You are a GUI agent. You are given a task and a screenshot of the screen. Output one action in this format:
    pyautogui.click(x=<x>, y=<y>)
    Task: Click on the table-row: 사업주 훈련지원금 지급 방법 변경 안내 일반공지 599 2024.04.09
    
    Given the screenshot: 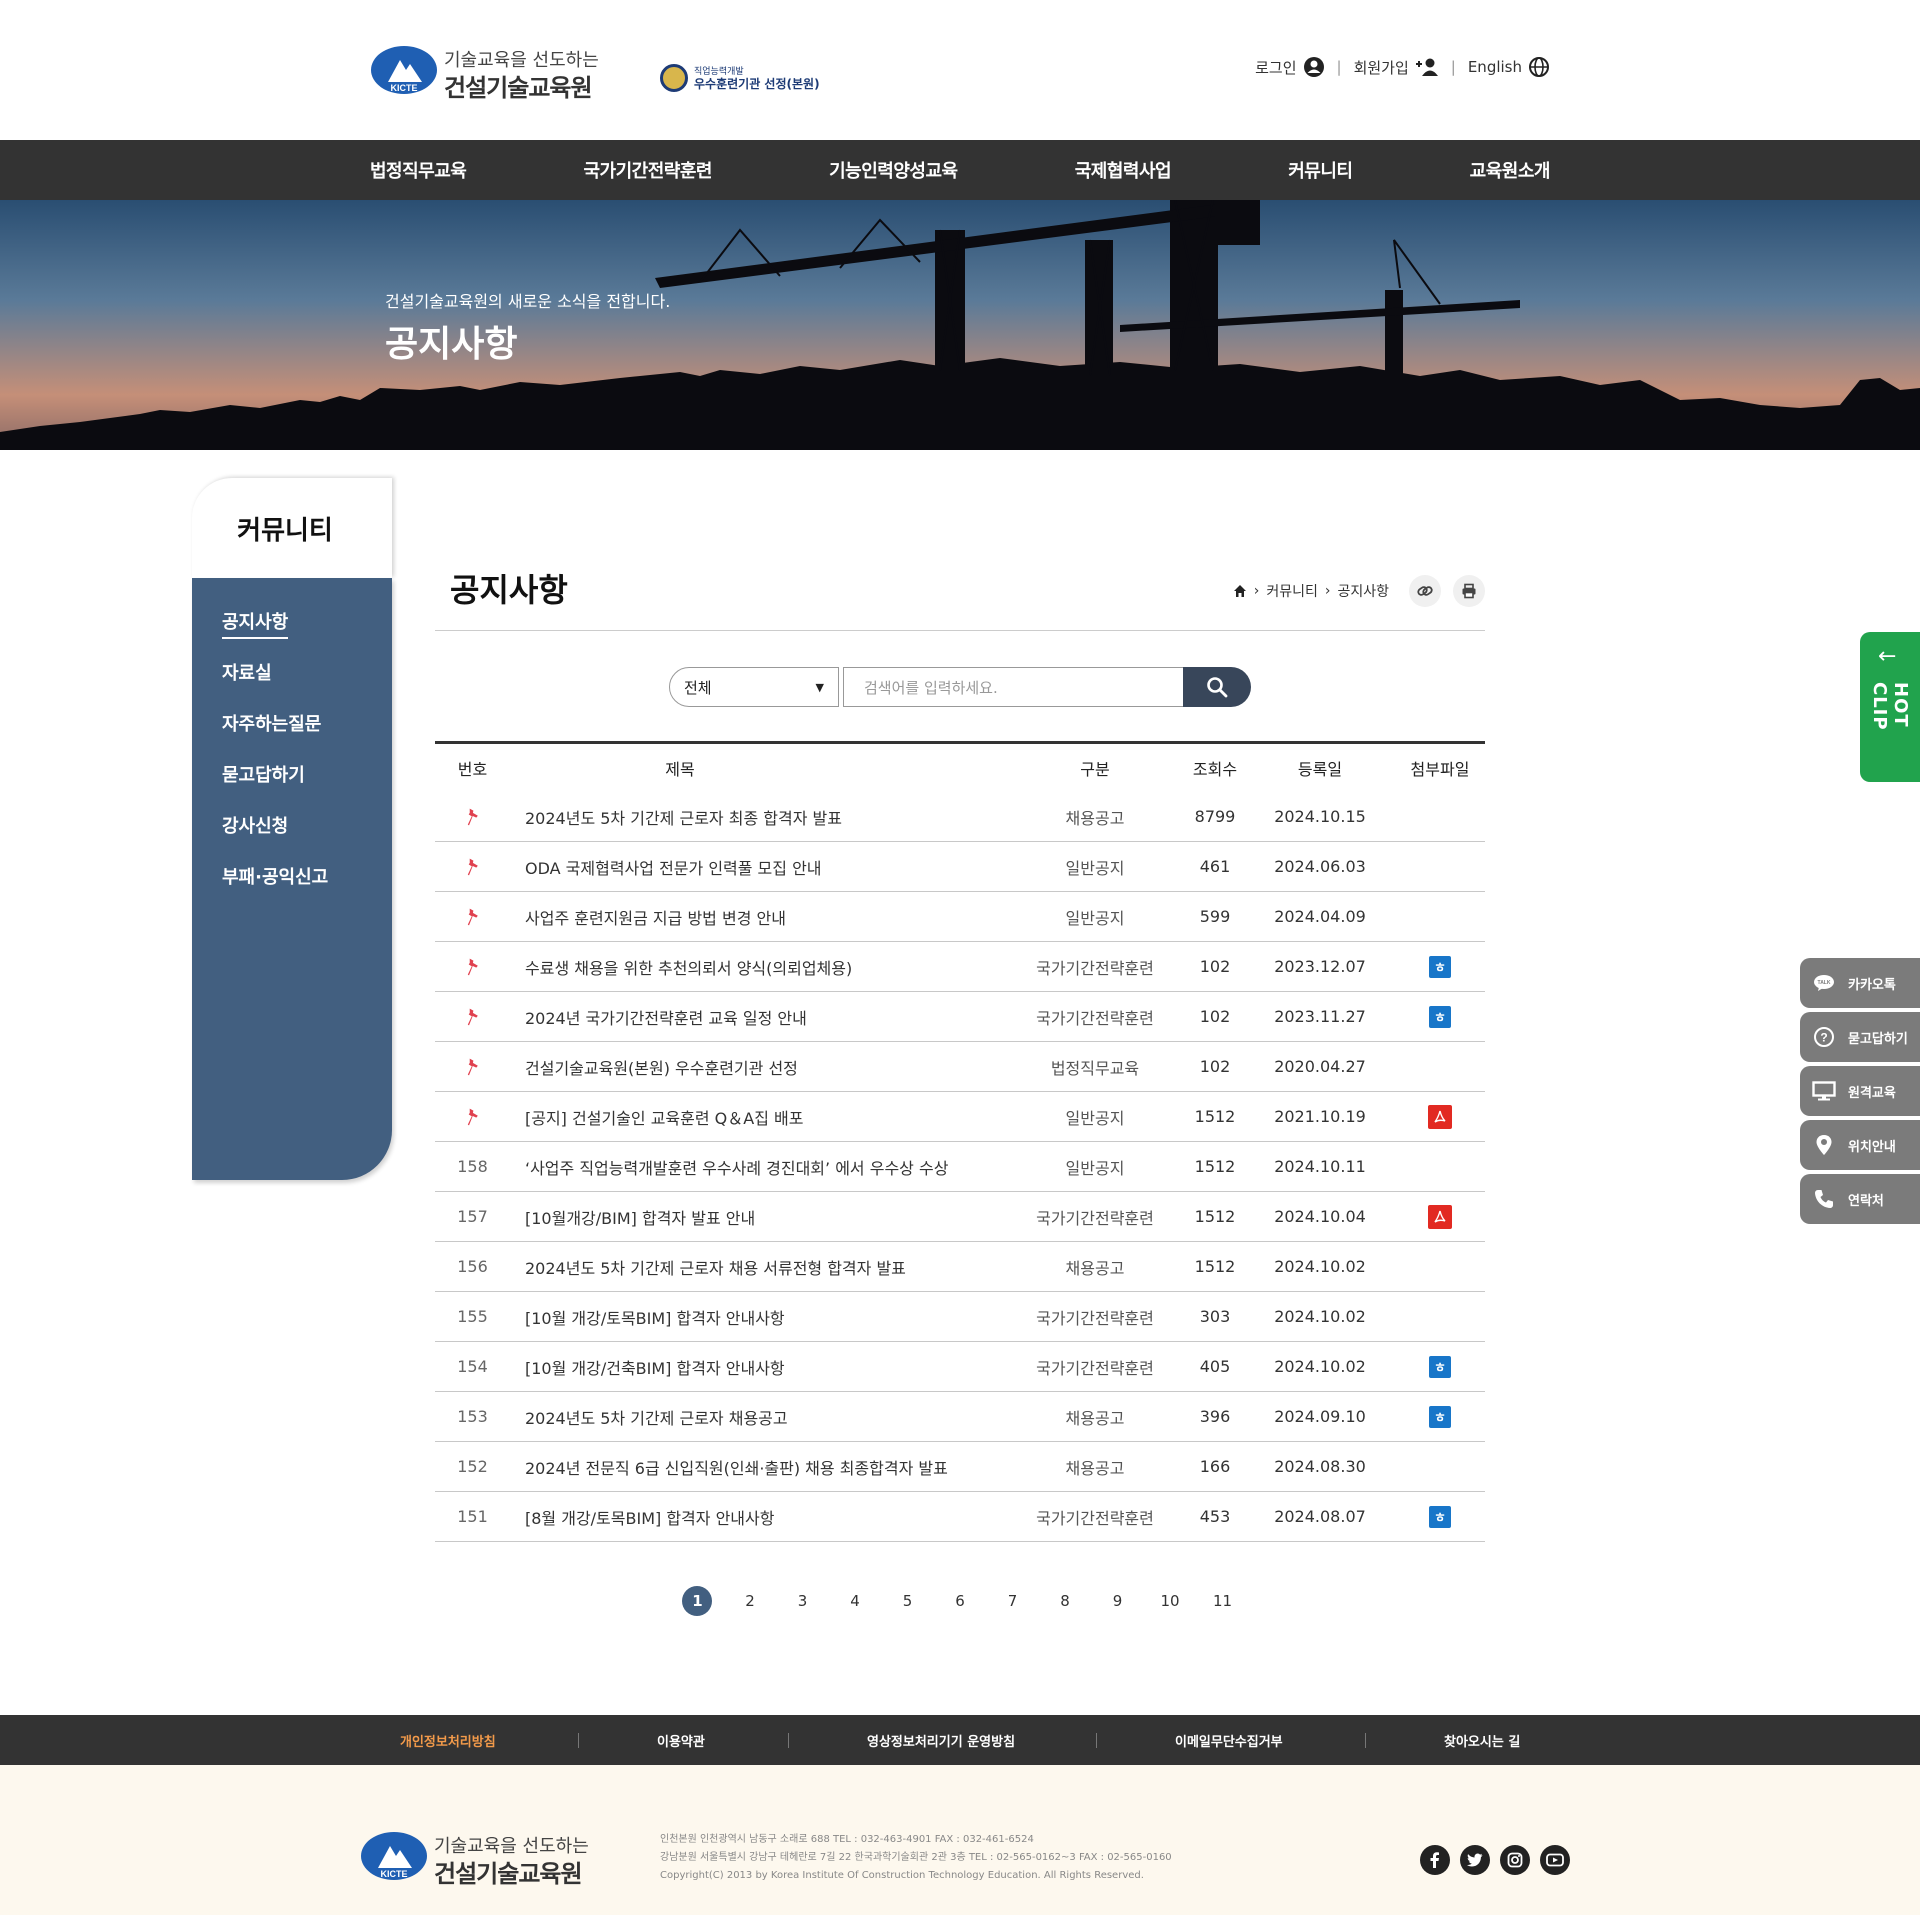 What is the action you would take?
    pyautogui.click(x=960, y=917)
    